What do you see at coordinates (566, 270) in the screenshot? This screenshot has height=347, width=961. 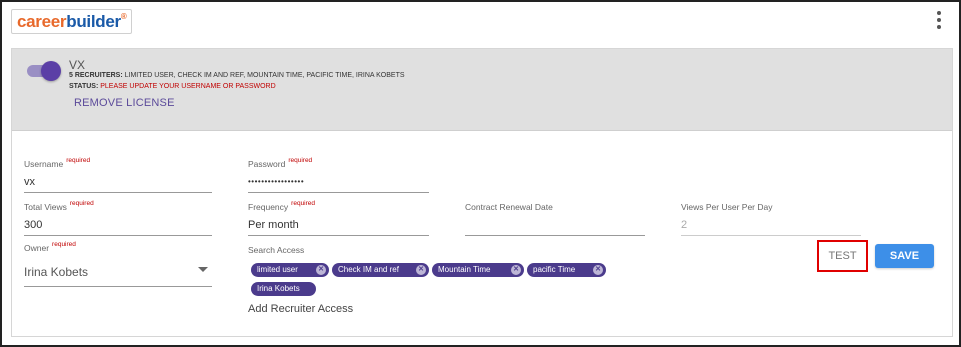 I see `chip-pacific-time: pacific Time ✕` at bounding box center [566, 270].